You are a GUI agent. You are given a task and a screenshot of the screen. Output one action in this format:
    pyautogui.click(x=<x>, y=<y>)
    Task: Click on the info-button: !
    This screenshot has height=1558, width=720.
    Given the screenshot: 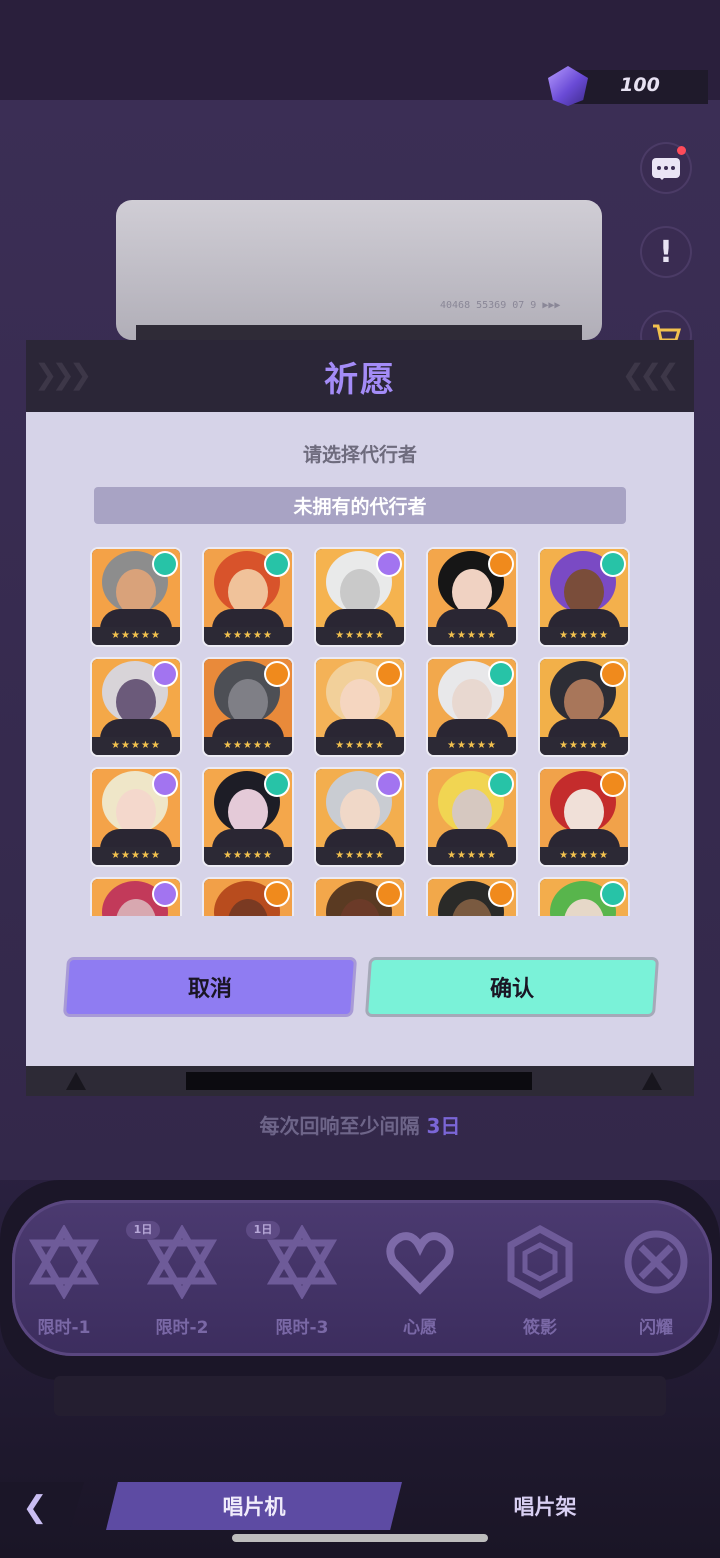 What is the action you would take?
    pyautogui.click(x=666, y=252)
    